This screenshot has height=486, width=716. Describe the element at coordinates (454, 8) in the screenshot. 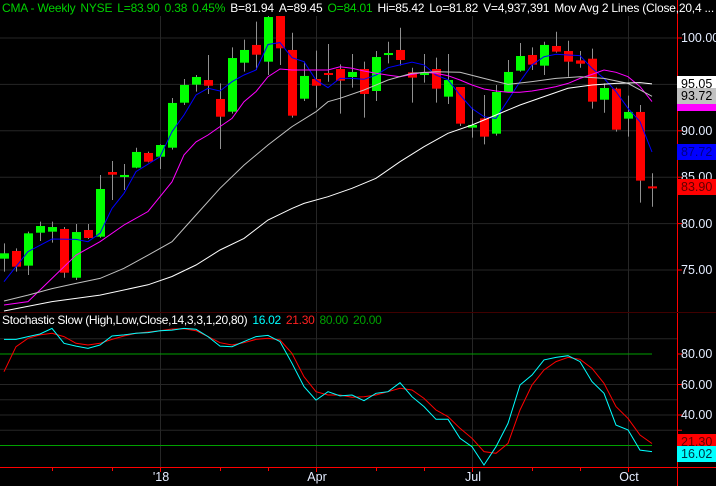

I see `low-price: Lo=81.82` at that location.